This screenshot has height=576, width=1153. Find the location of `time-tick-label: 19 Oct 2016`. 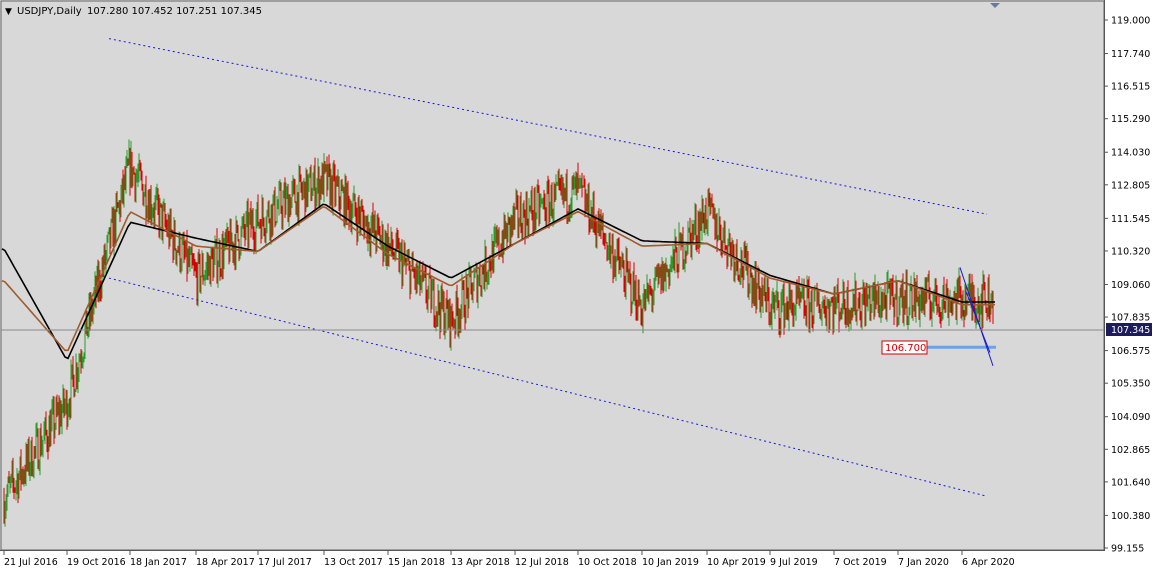

time-tick-label: 19 Oct 2016 is located at coordinates (96, 562).